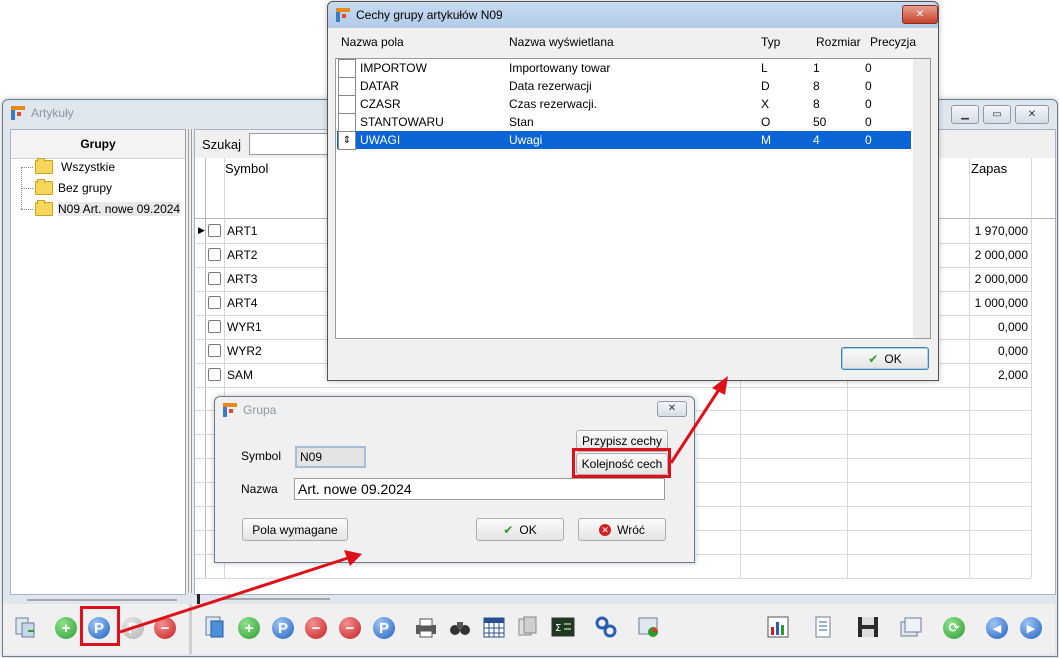 This screenshot has height=658, width=1059. Describe the element at coordinates (765, 86) in the screenshot. I see `feature-type: D` at that location.